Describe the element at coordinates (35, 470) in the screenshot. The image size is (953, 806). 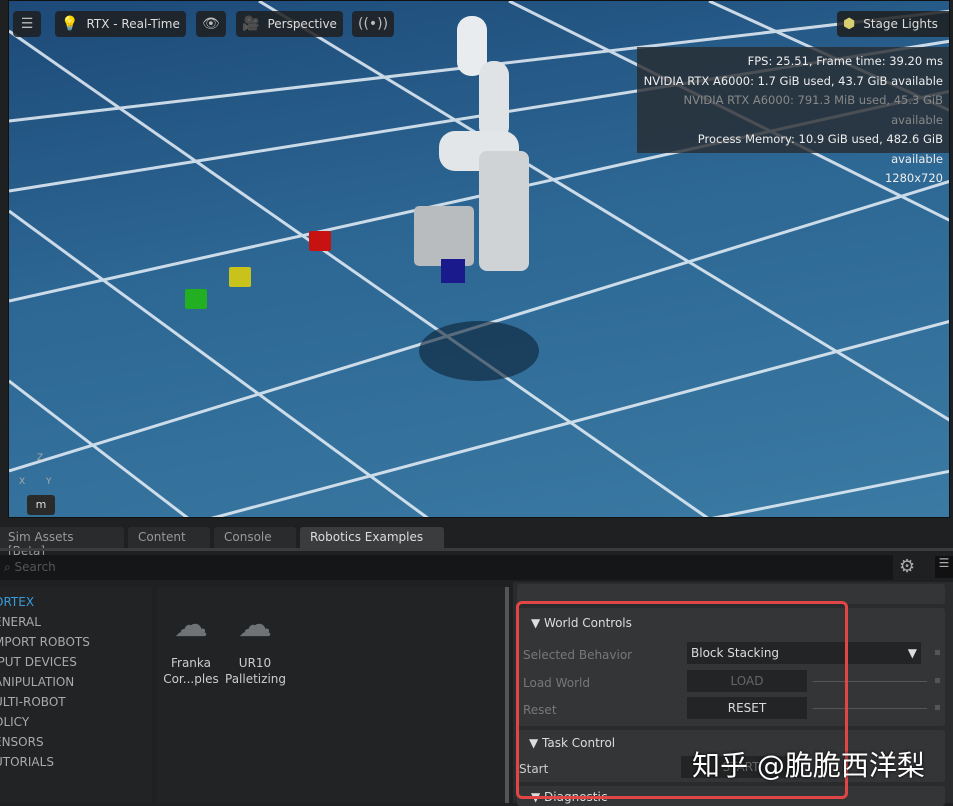
I see `axis-gizmo: Z X Y` at that location.